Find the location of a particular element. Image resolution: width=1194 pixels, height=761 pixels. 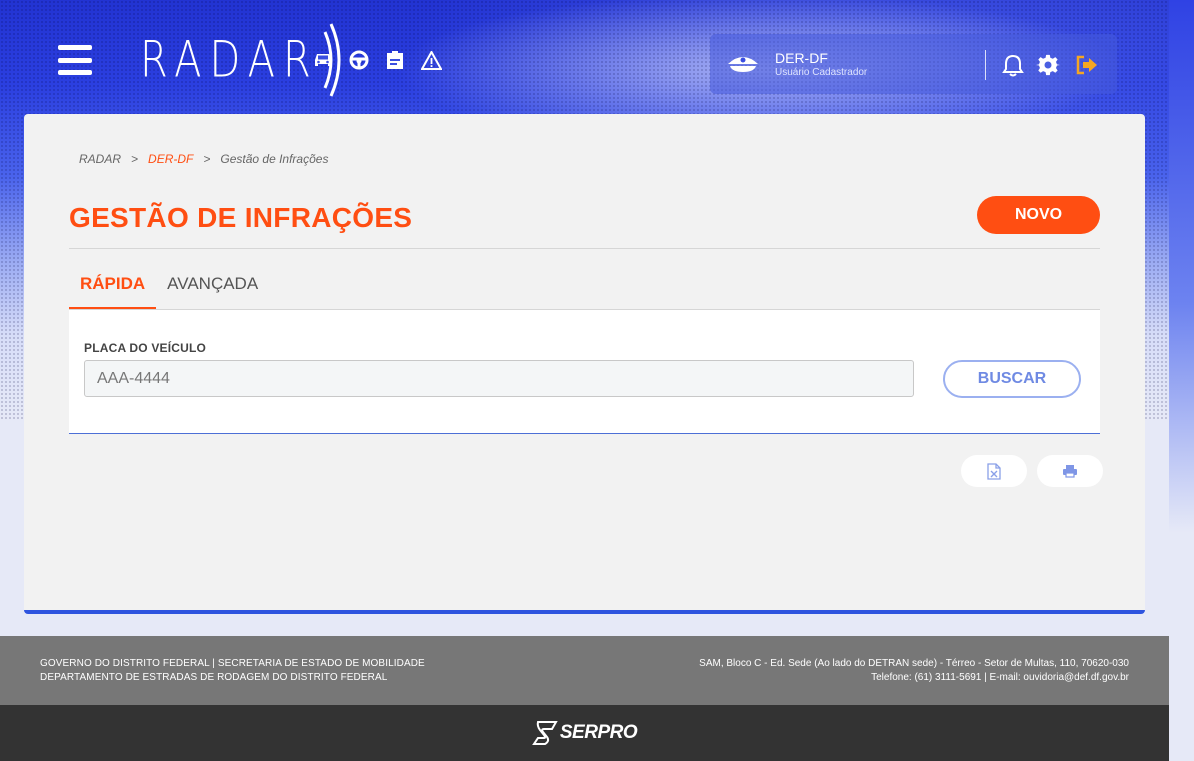

page-side-background is located at coordinates (1181, 380).